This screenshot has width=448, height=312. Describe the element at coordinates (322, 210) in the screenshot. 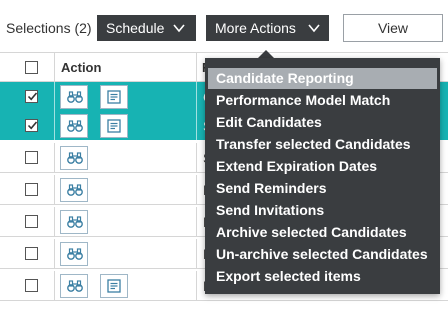

I see `menu-item-send-invitations: Send Invitations` at that location.